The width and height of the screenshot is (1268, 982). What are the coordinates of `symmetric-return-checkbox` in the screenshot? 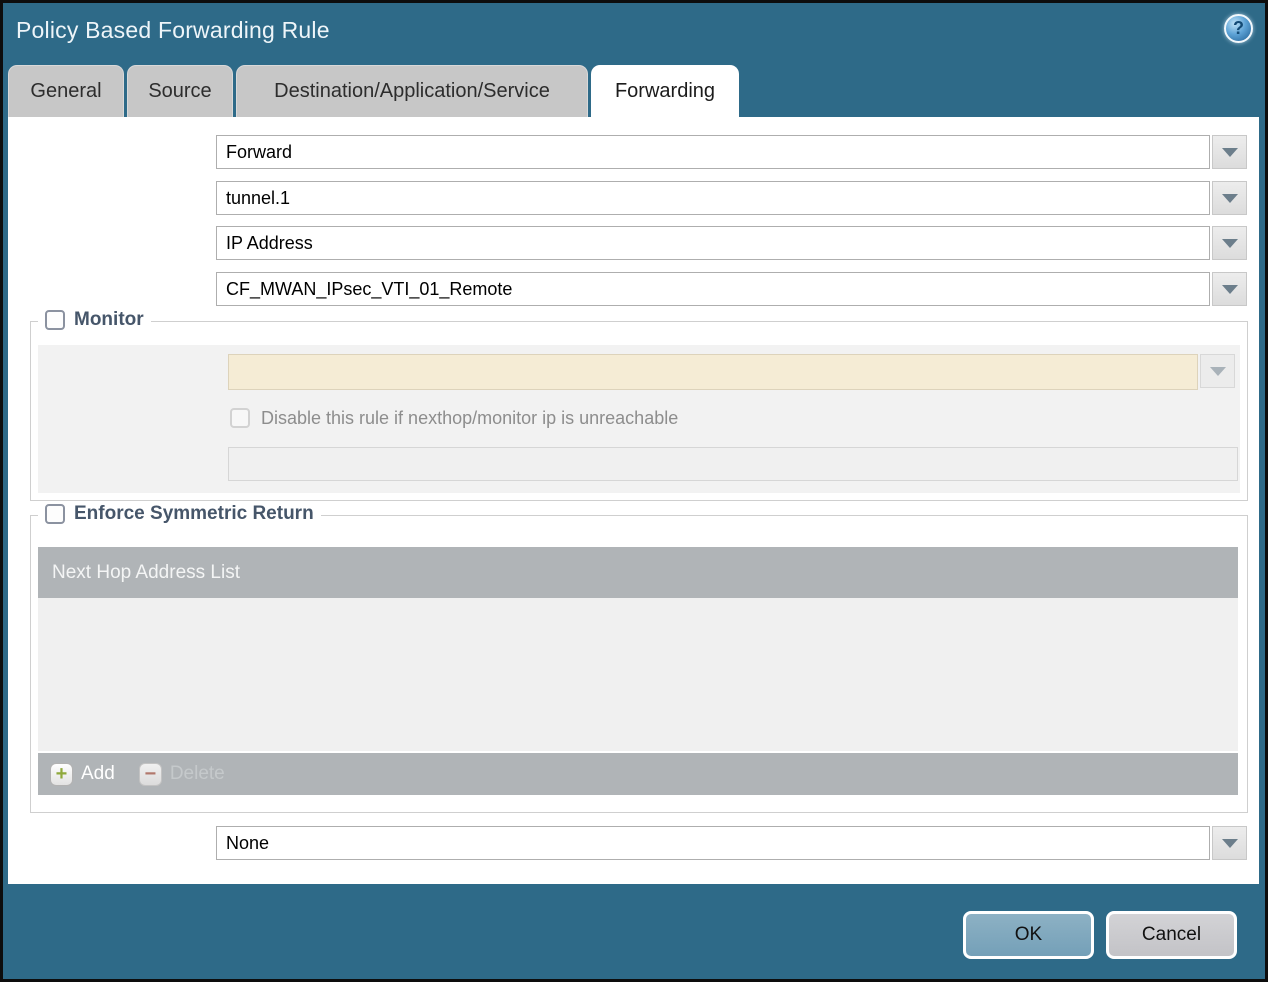 It's located at (55, 514).